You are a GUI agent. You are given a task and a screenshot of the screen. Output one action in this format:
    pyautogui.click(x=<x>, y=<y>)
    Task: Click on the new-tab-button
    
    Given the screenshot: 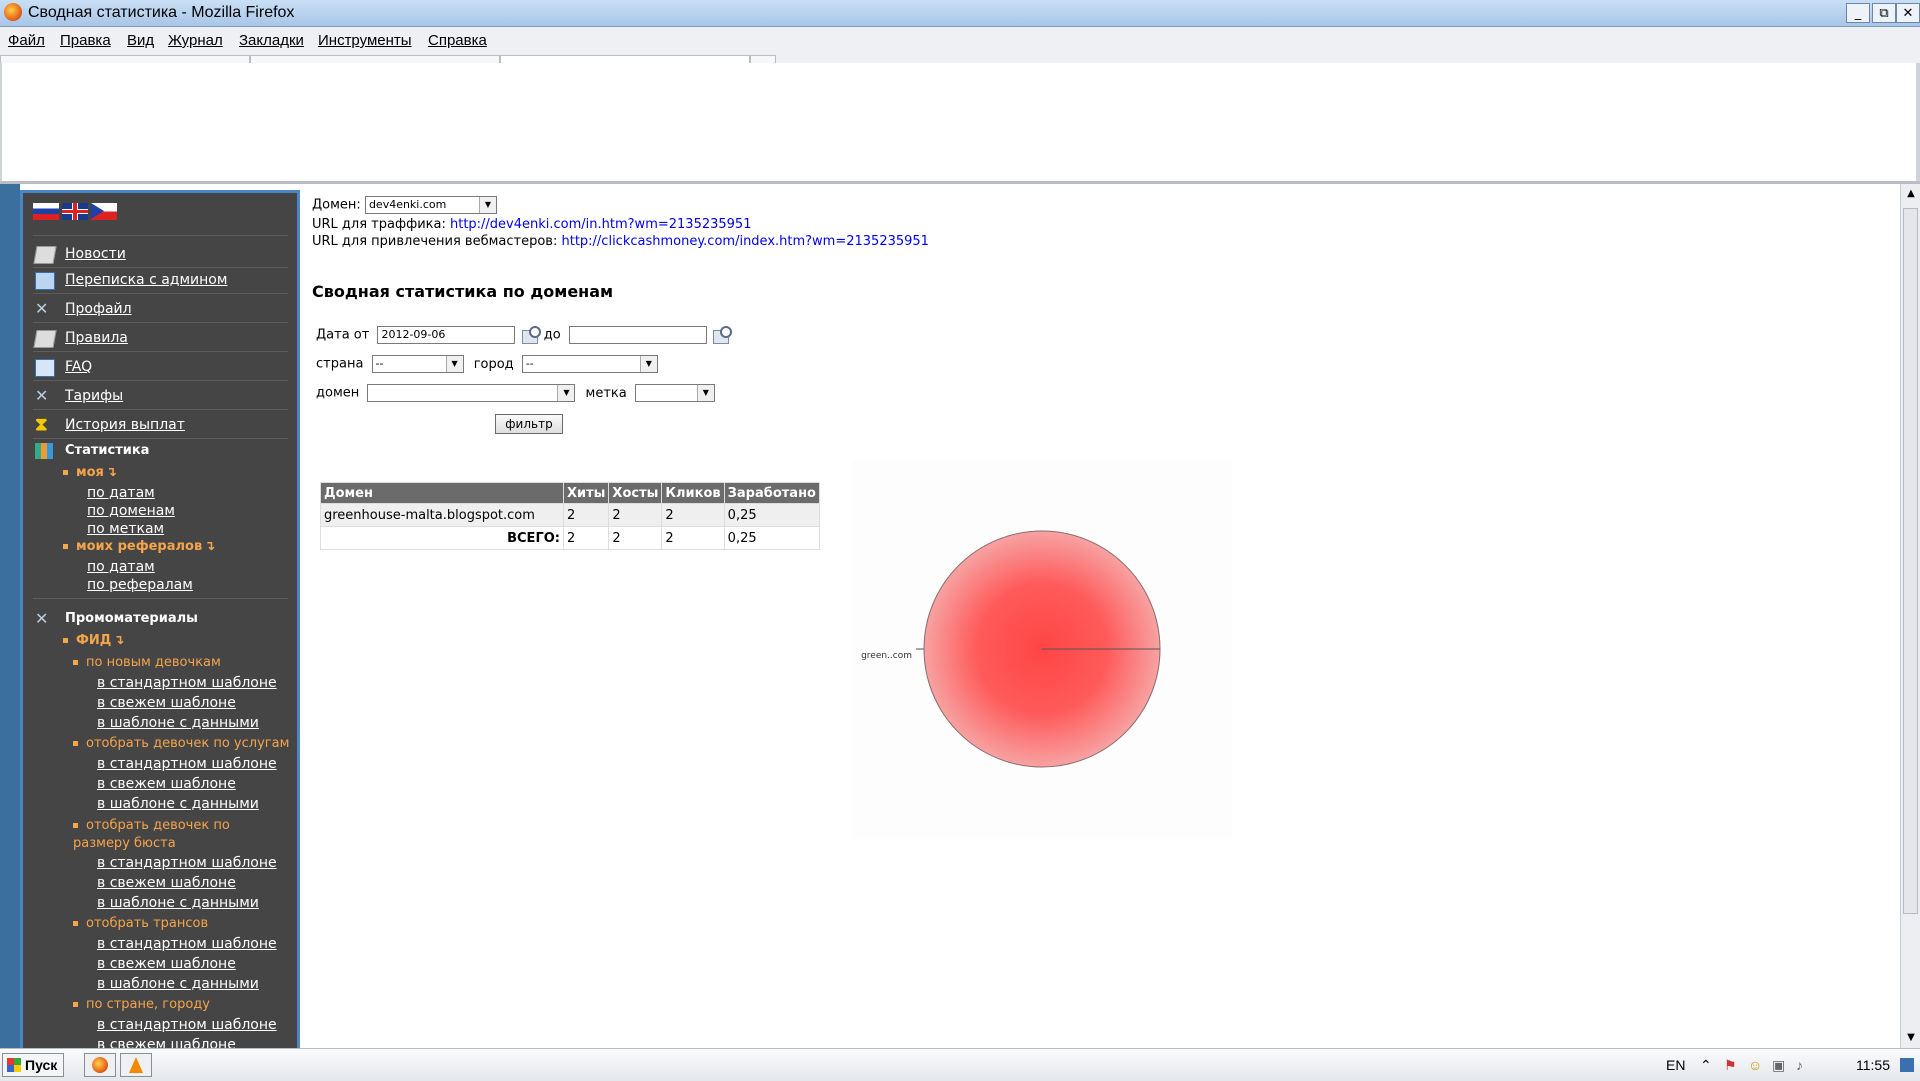 What is the action you would take?
    pyautogui.click(x=763, y=59)
    